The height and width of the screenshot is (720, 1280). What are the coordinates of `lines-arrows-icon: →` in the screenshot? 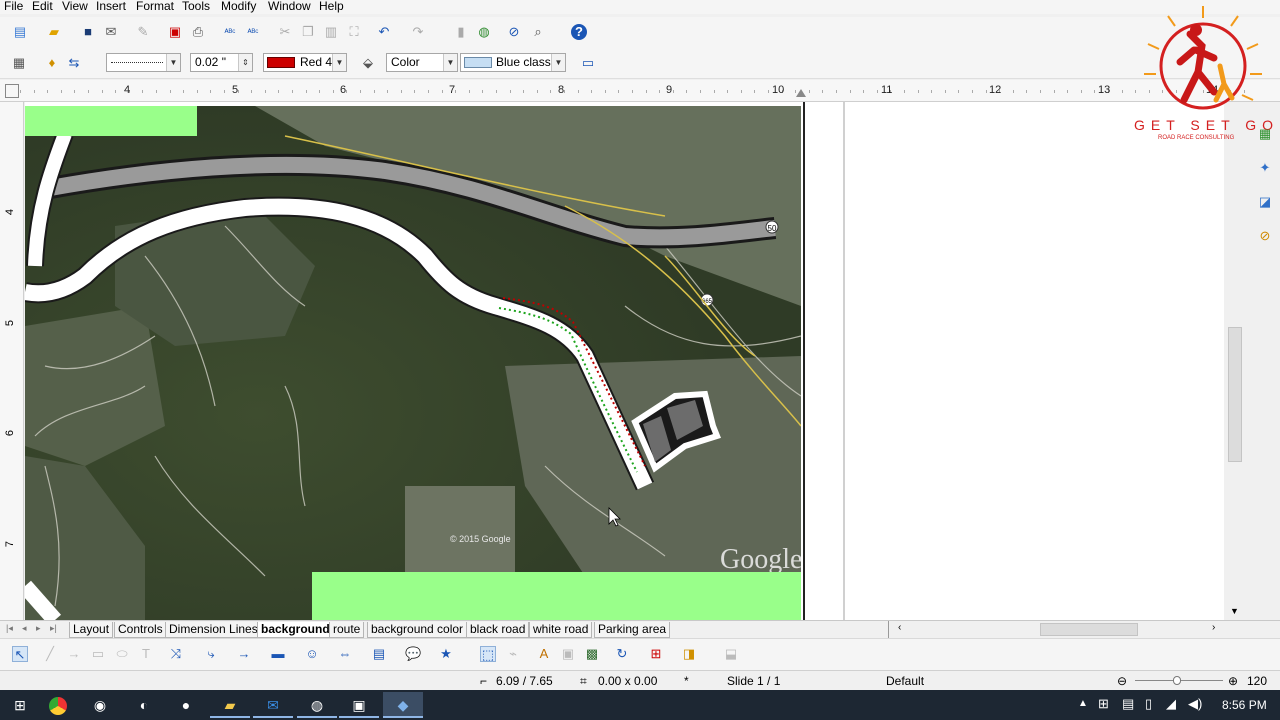 It's located at (244, 654).